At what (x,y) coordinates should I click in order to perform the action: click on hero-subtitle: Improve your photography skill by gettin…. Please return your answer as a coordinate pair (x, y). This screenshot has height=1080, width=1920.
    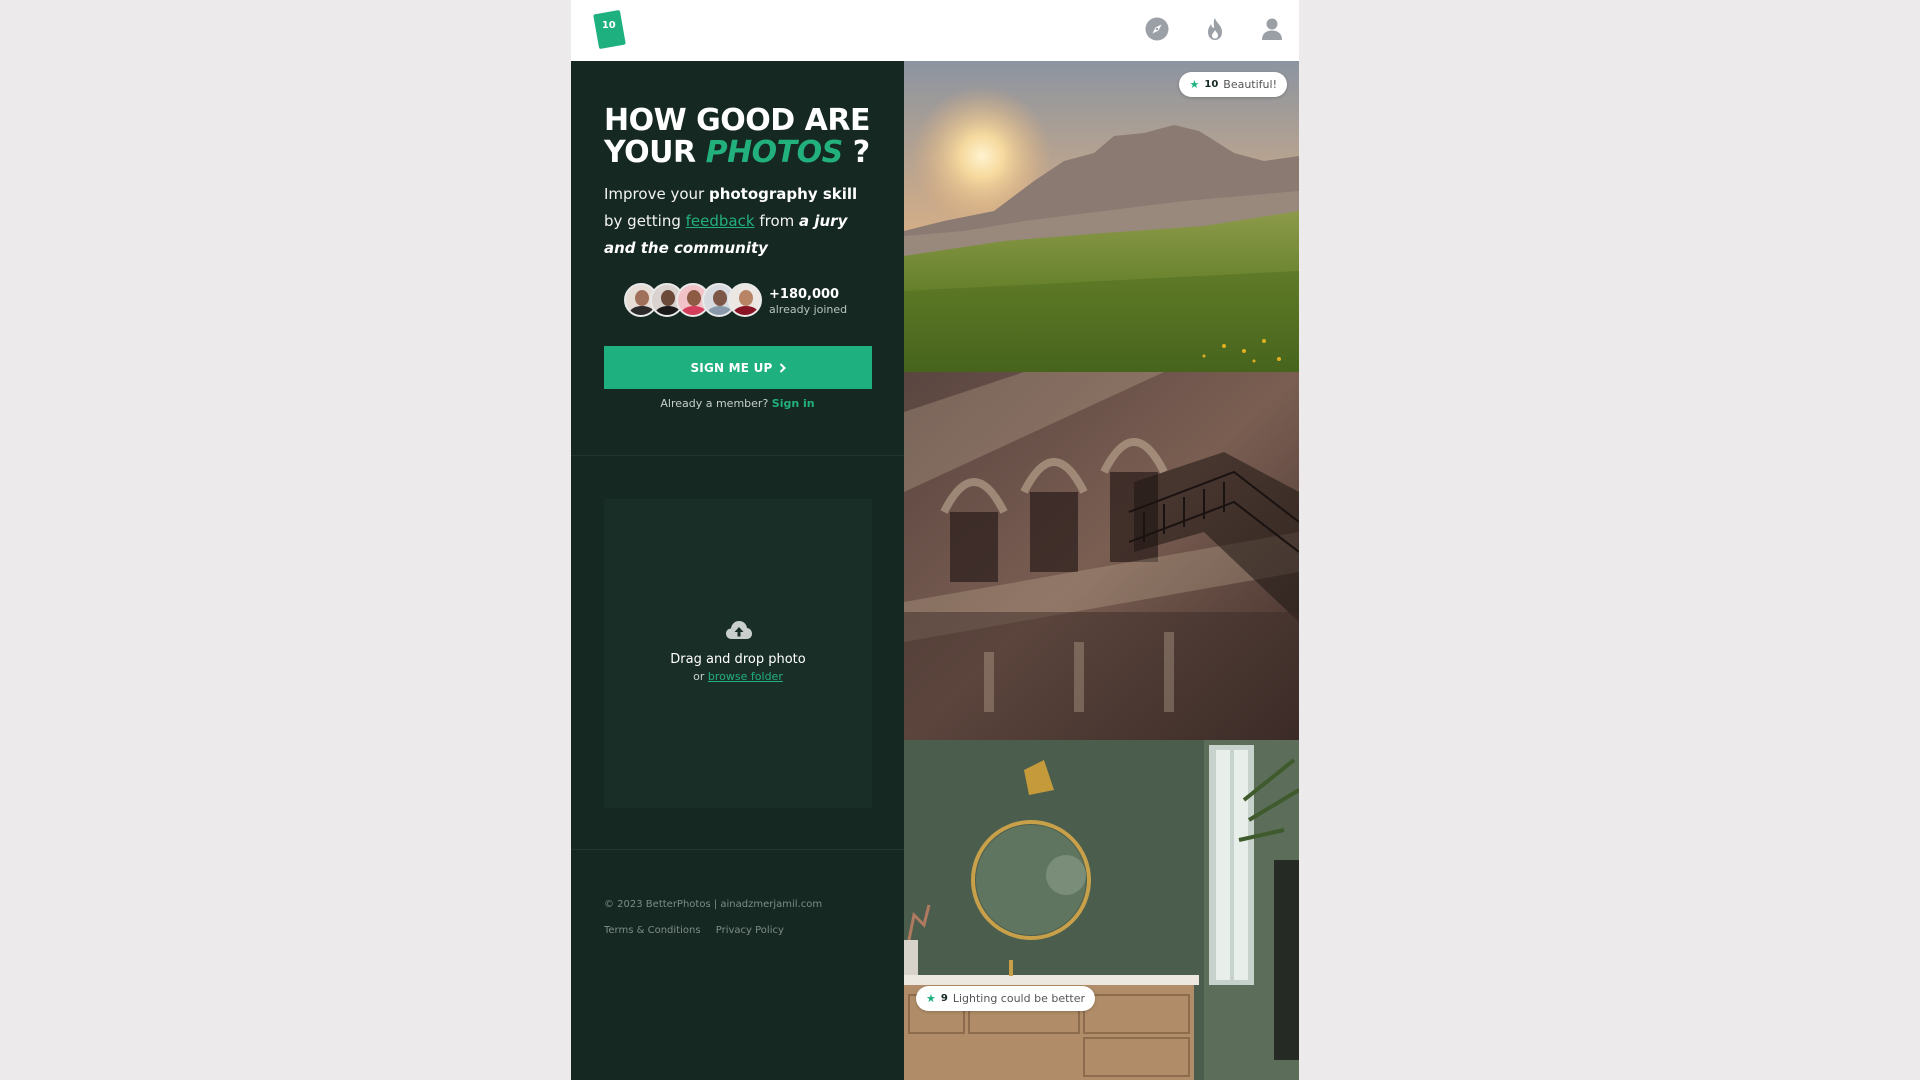
    Looking at the image, I should click on (738, 221).